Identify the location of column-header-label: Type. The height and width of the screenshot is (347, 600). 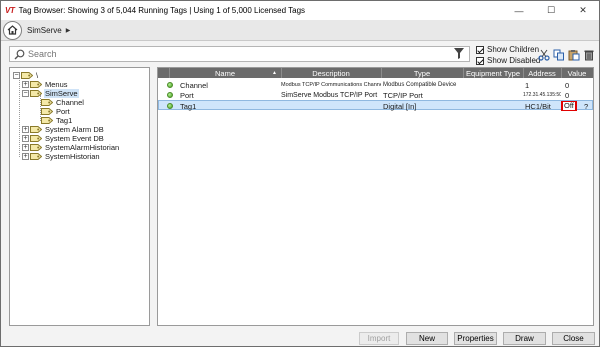
(422, 73).